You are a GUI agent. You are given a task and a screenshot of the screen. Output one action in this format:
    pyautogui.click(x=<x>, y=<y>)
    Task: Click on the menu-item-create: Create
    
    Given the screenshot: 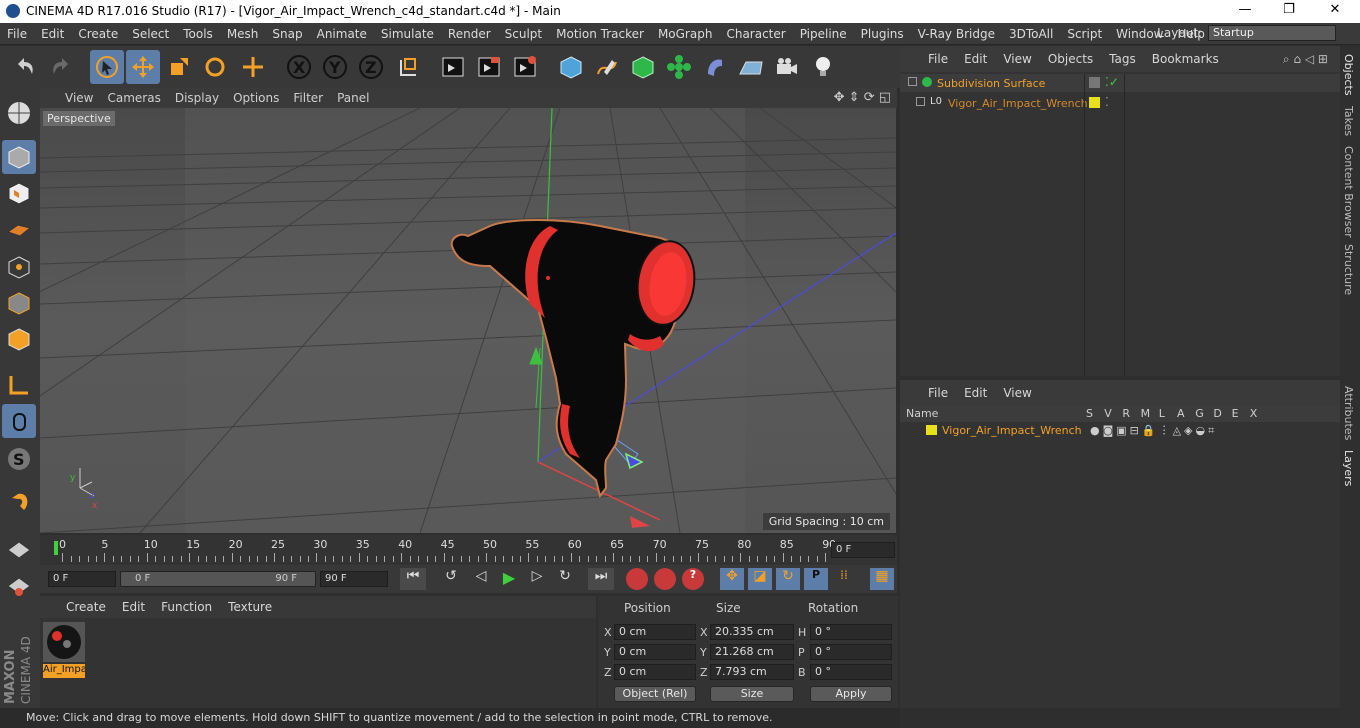 What is the action you would take?
    pyautogui.click(x=98, y=34)
    